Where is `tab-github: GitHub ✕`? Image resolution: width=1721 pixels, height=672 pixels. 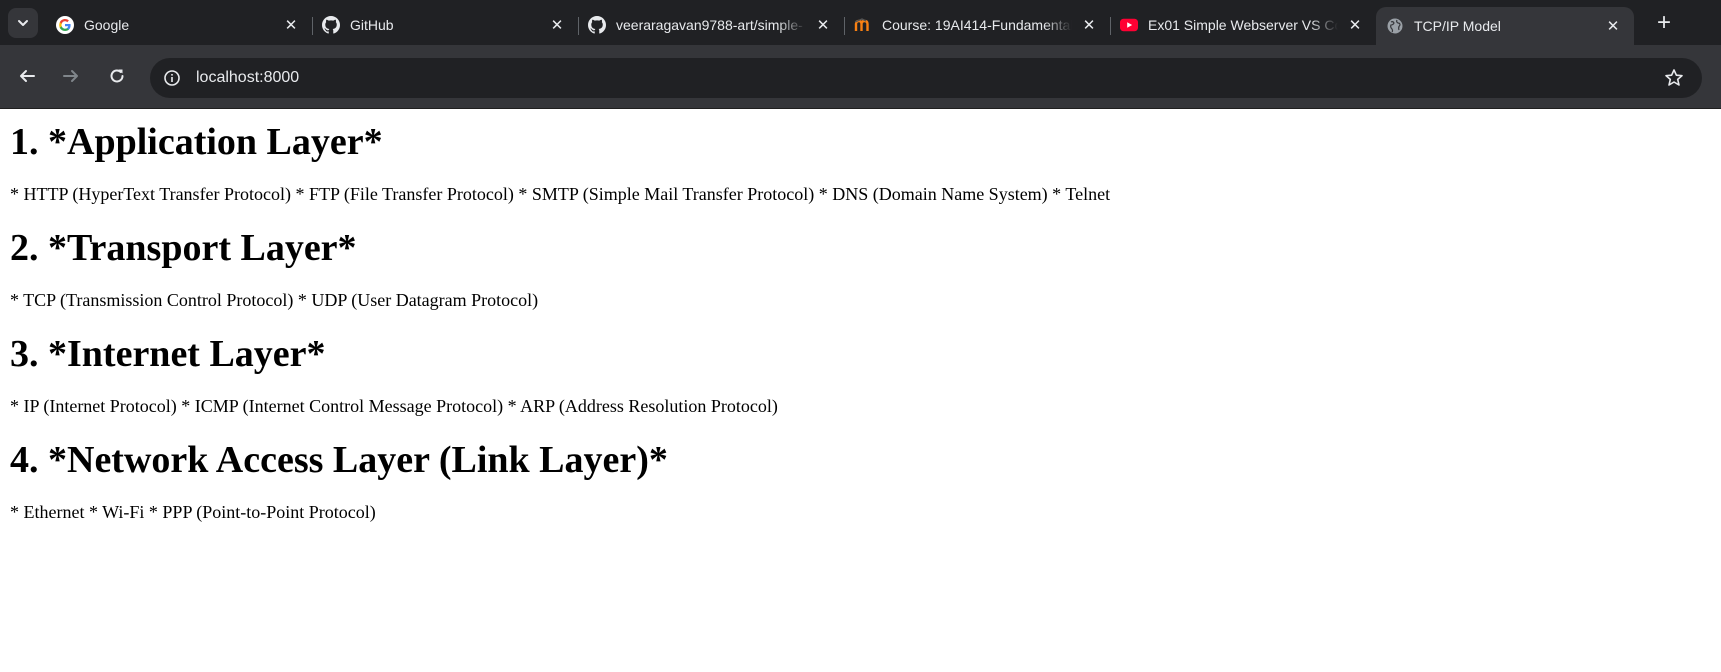 tab-github: GitHub ✕ is located at coordinates (445, 25).